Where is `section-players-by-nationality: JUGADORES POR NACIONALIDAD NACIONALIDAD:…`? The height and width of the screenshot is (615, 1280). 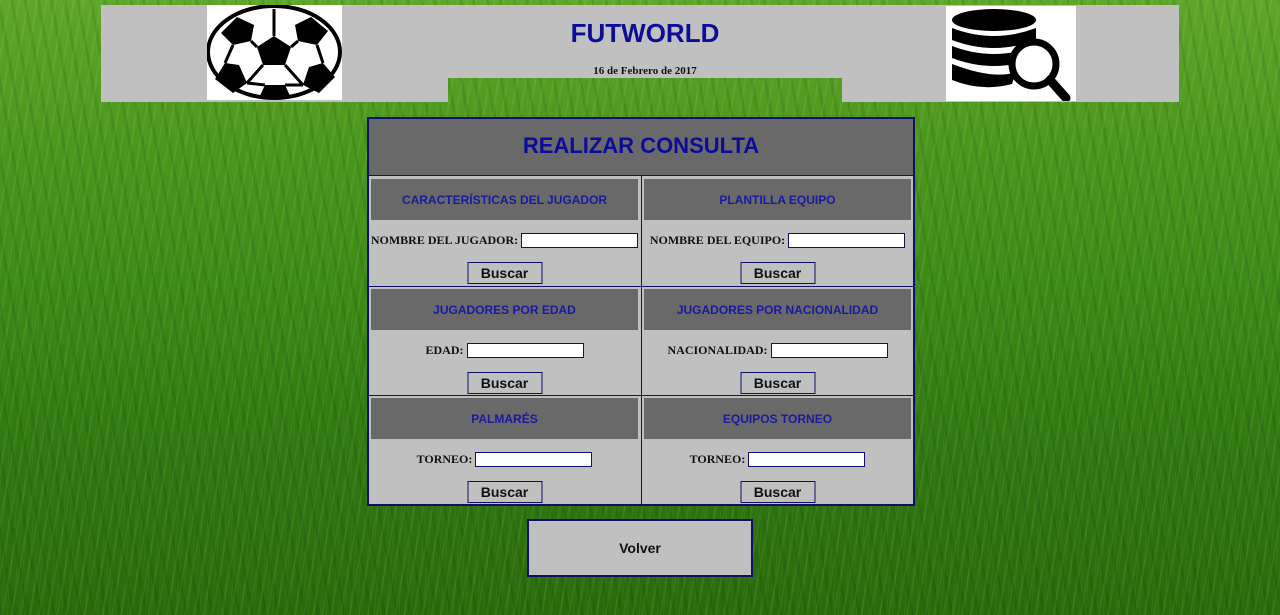
section-players-by-nationality: JUGADORES POR NACIONALIDAD NACIONALIDAD:… is located at coordinates (777, 341).